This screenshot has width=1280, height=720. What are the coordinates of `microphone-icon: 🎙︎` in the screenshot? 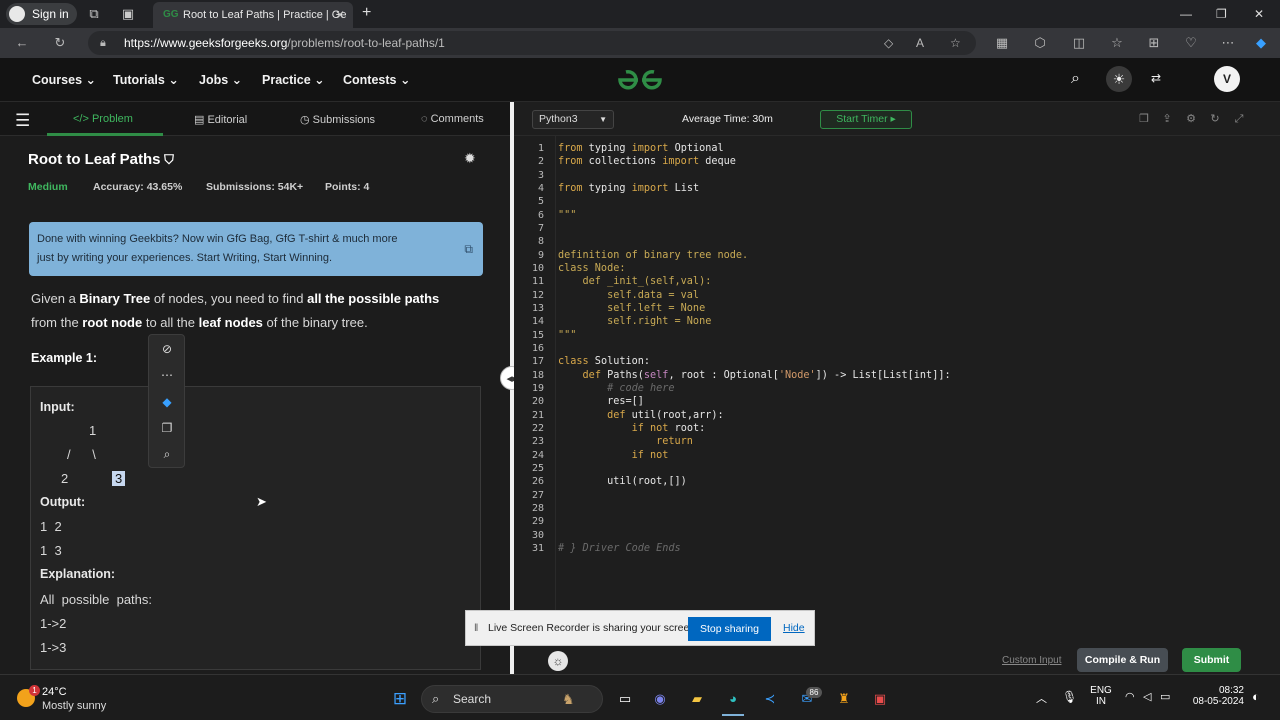 It's located at (1069, 697).